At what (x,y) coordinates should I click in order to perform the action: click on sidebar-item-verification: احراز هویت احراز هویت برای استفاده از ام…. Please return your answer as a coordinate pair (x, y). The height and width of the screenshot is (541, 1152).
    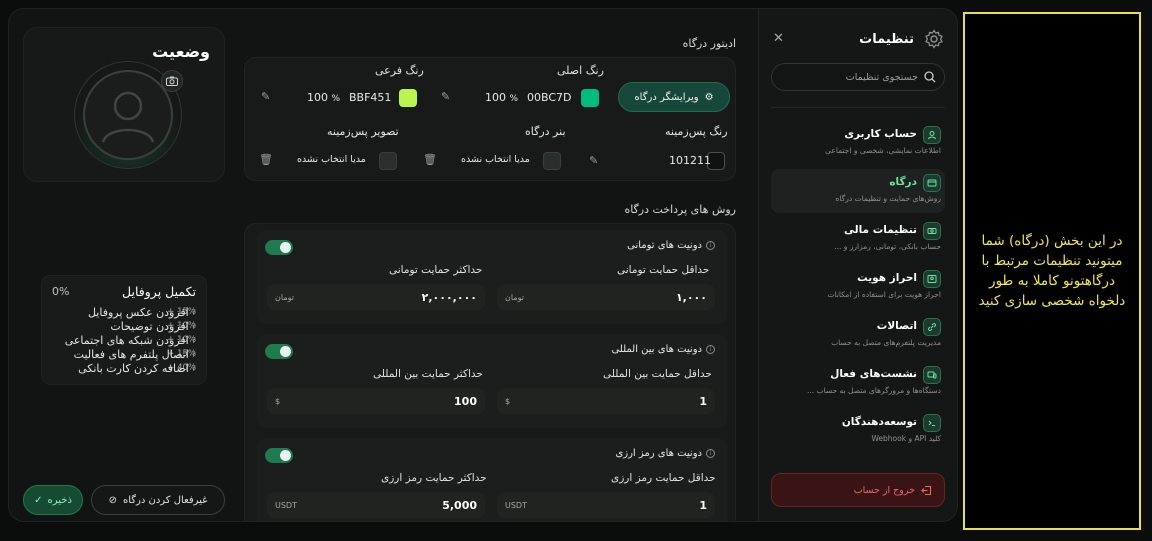
    Looking at the image, I should click on (858, 287).